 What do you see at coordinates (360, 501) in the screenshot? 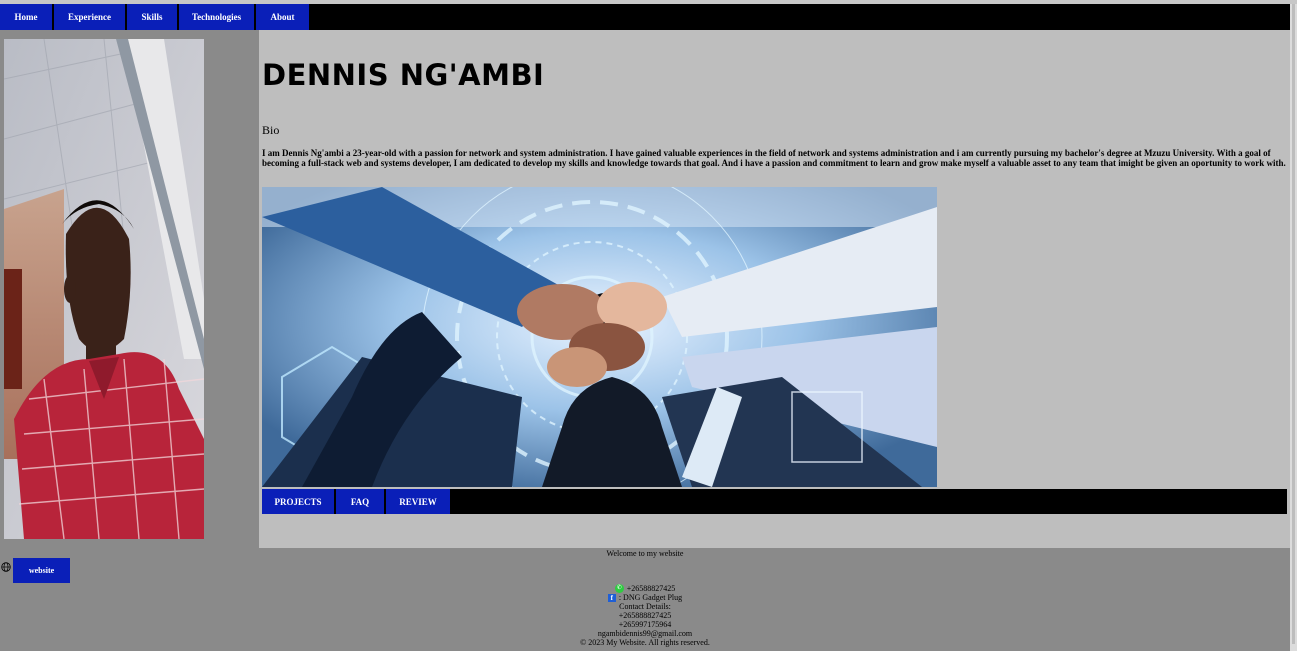
I see `faq-button: FAQ` at bounding box center [360, 501].